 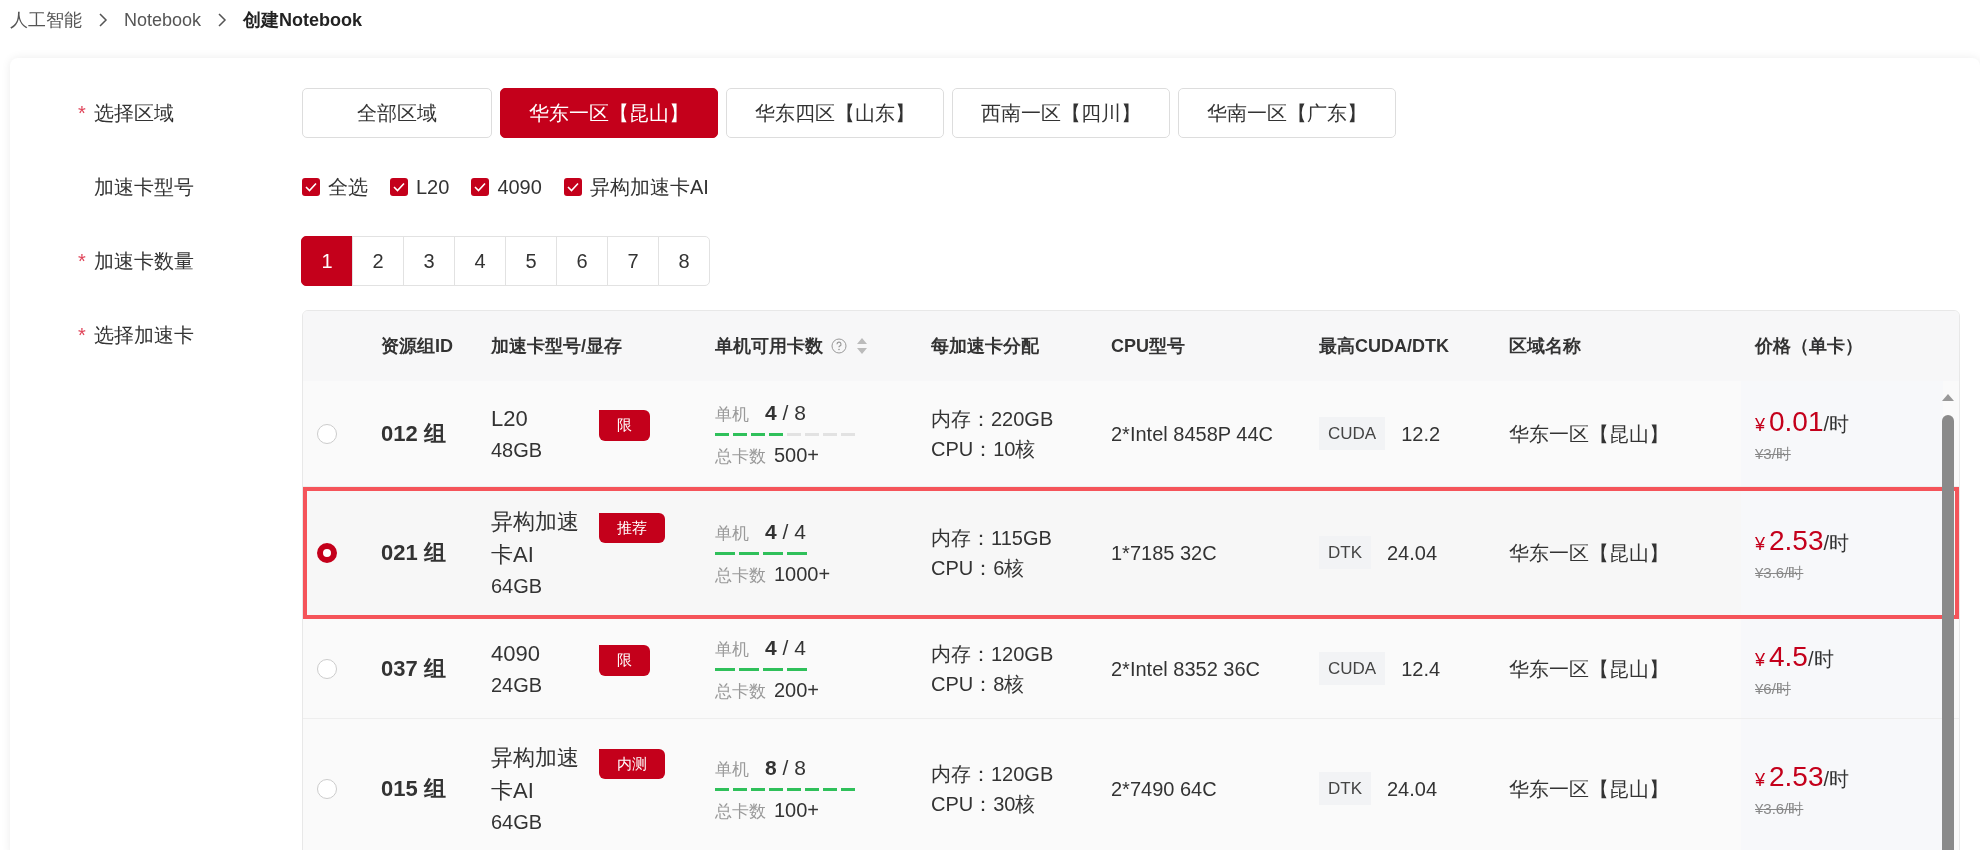 I want to click on column-header: 每加速卡分配, so click(x=985, y=346).